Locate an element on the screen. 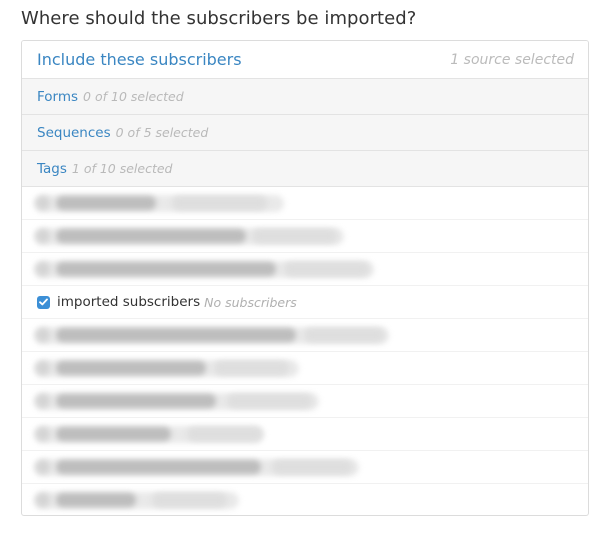 The width and height of the screenshot is (612, 536). section-tags-label: Tags is located at coordinates (52, 168).